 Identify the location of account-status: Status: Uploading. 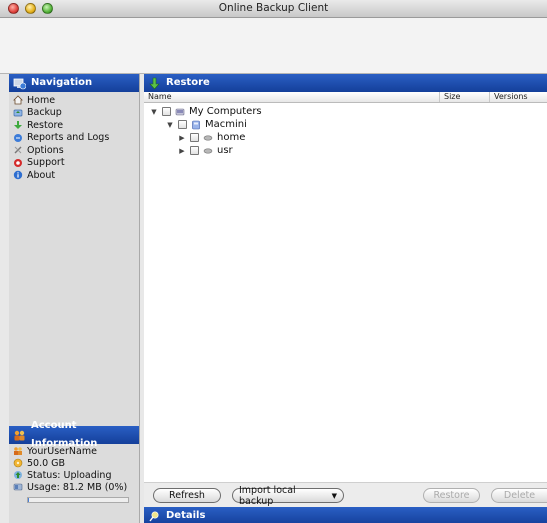
(74, 475).